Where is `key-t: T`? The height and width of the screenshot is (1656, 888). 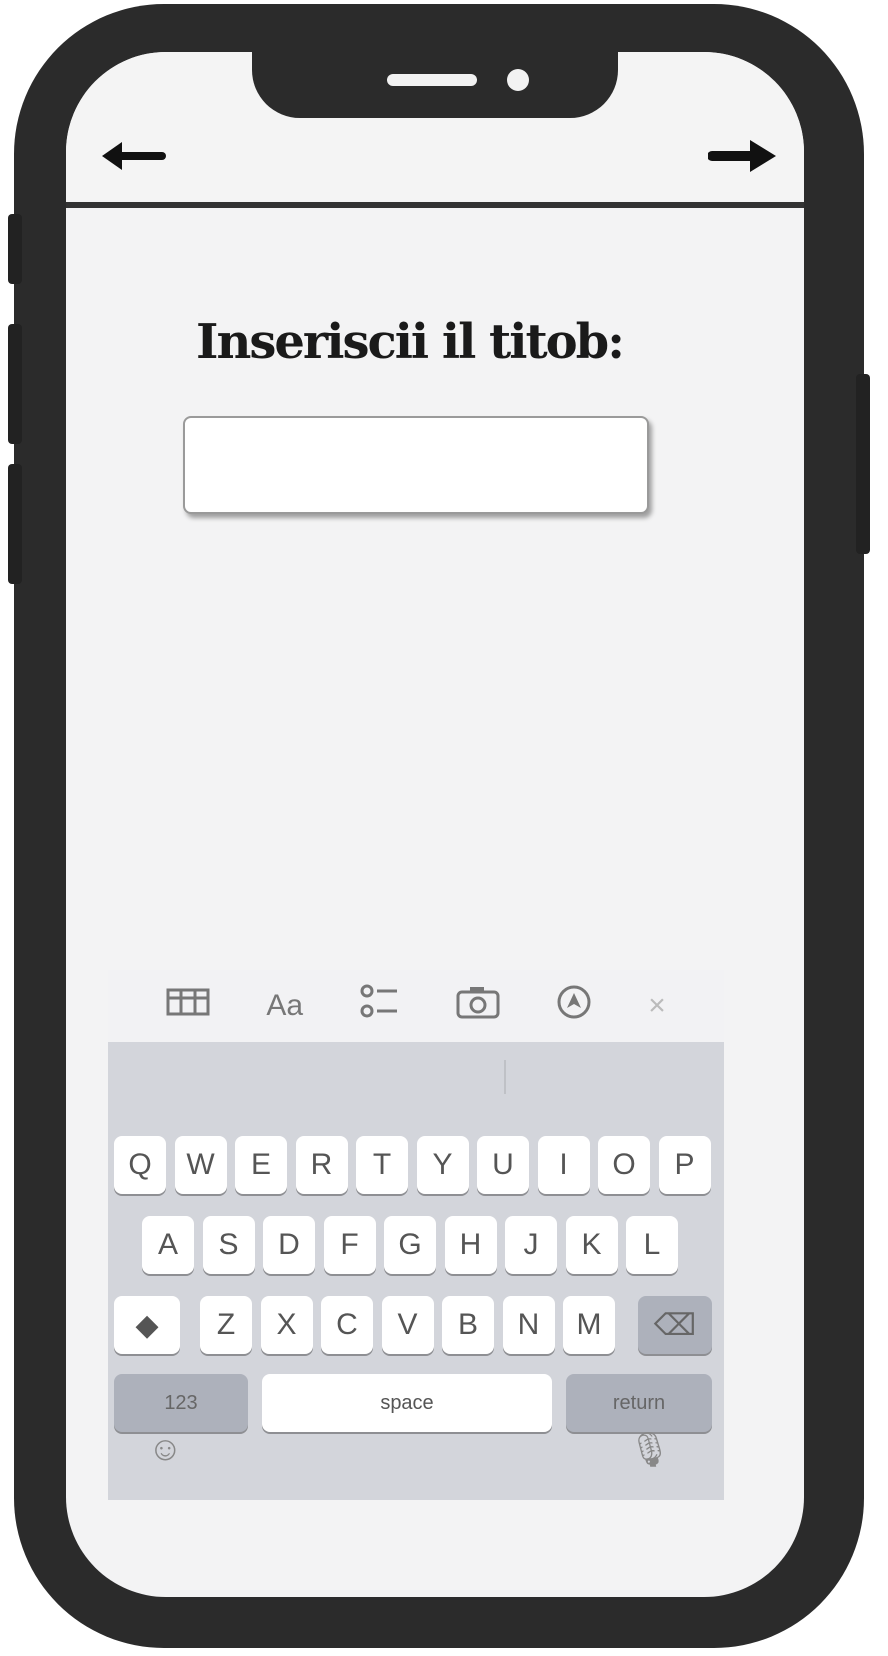 key-t: T is located at coordinates (382, 1165).